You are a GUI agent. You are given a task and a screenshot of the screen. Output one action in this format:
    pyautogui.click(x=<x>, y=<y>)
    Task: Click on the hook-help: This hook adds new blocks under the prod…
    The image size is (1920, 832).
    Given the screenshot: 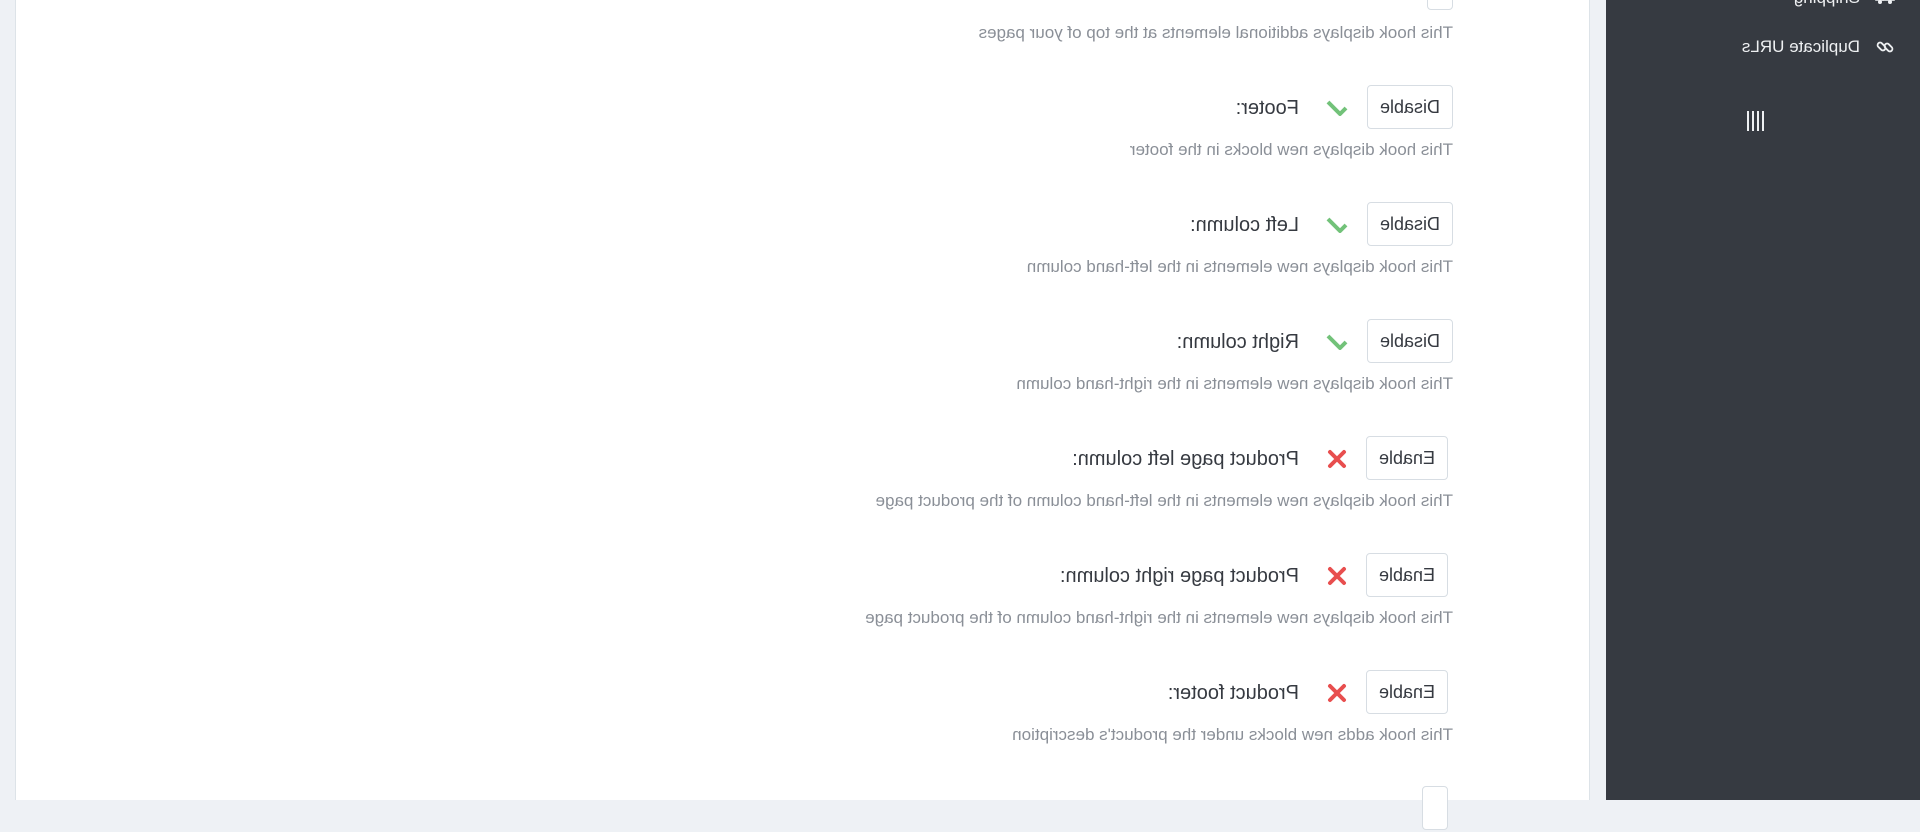 What is the action you would take?
    pyautogui.click(x=1232, y=734)
    